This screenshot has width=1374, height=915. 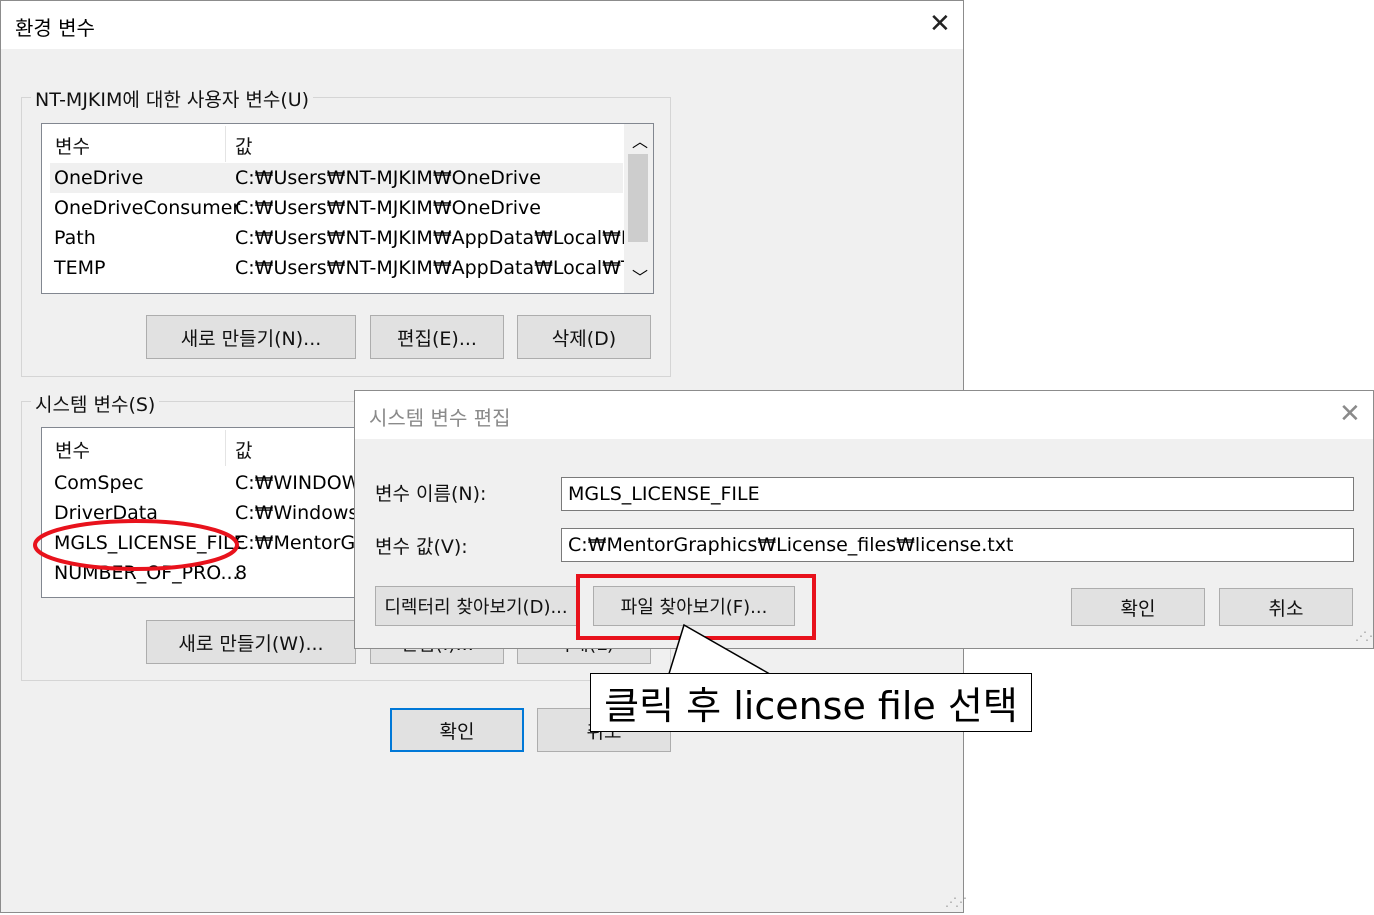 What do you see at coordinates (75, 238) in the screenshot?
I see `variable-name: Path` at bounding box center [75, 238].